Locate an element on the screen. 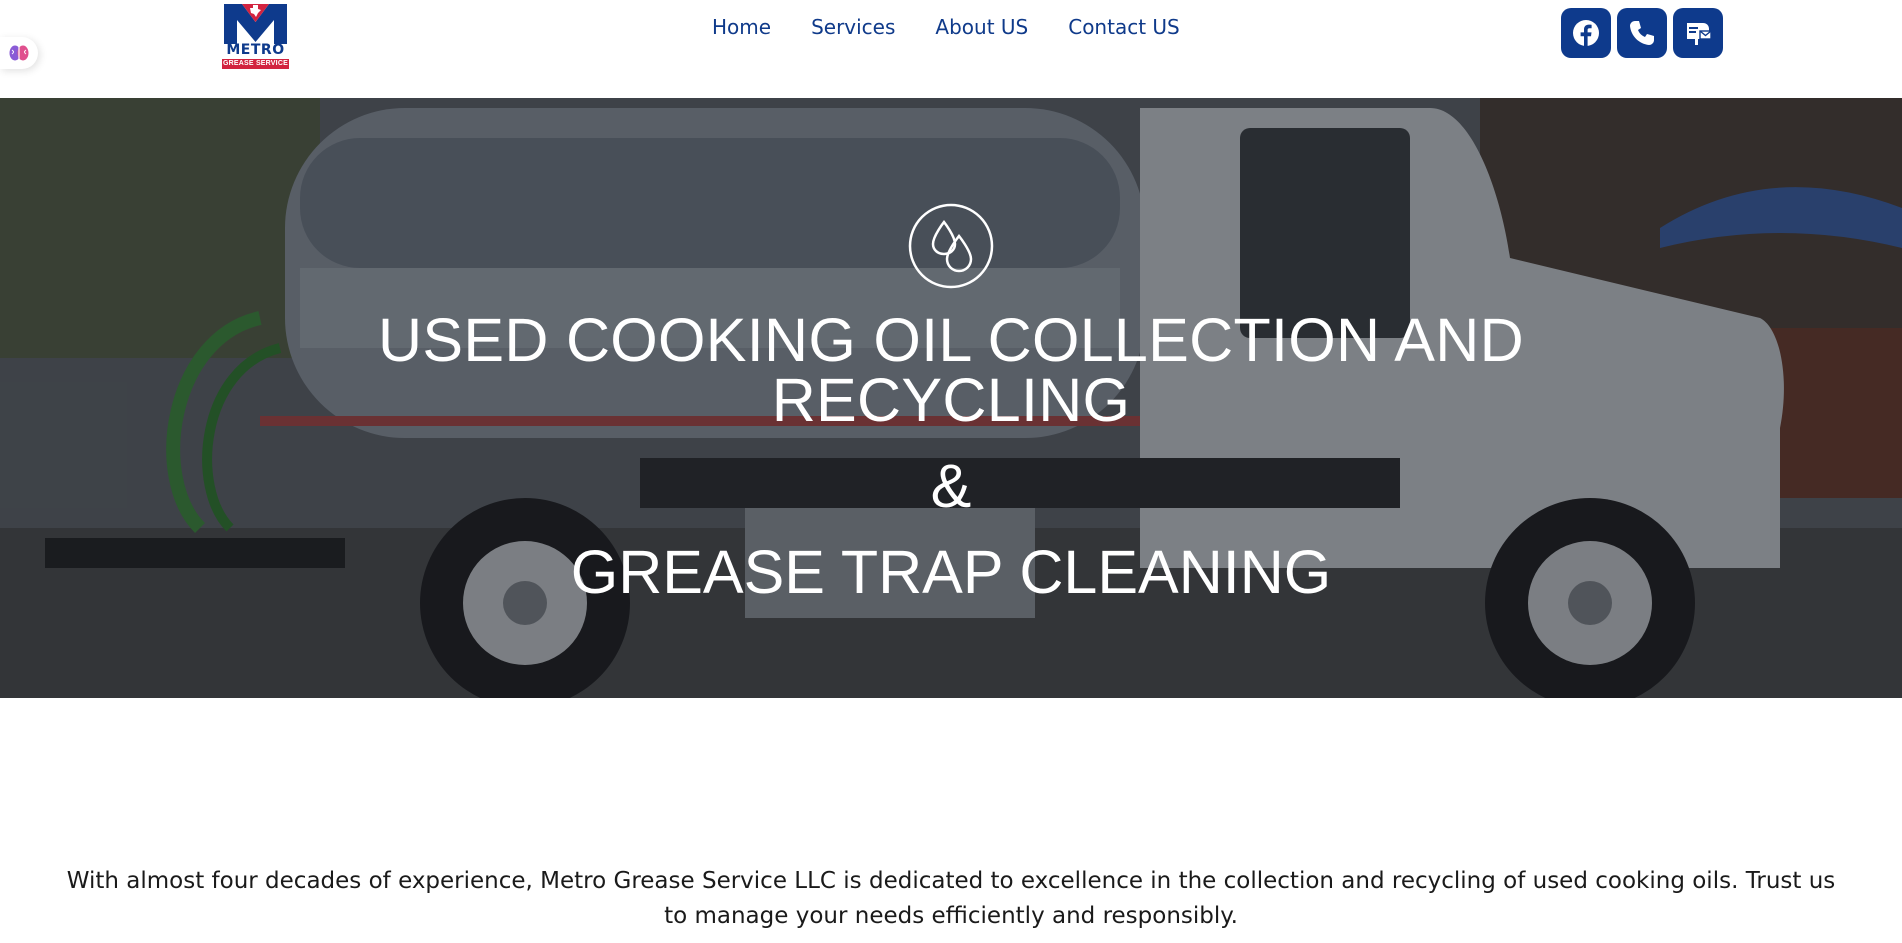 Image resolution: width=1902 pixels, height=943 pixels. logo-tagline: GREASE SERVICE is located at coordinates (255, 64).